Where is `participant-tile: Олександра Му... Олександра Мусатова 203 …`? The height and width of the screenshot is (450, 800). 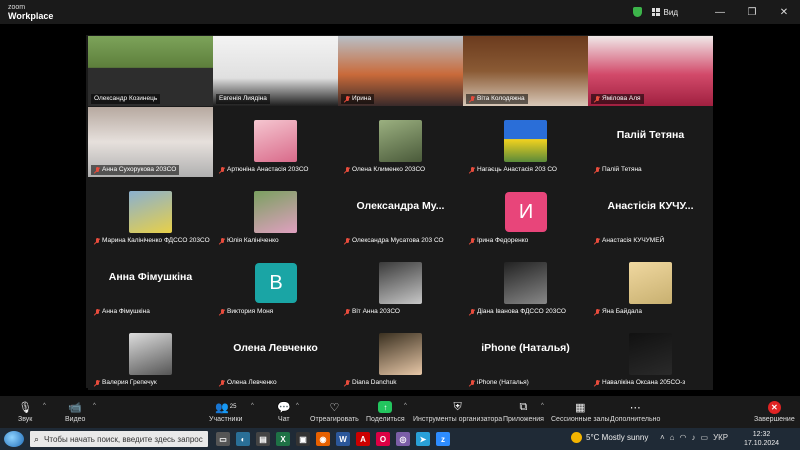
participant-tile: Олександра Му... Олександра Мусатова 203 … is located at coordinates (400, 213).